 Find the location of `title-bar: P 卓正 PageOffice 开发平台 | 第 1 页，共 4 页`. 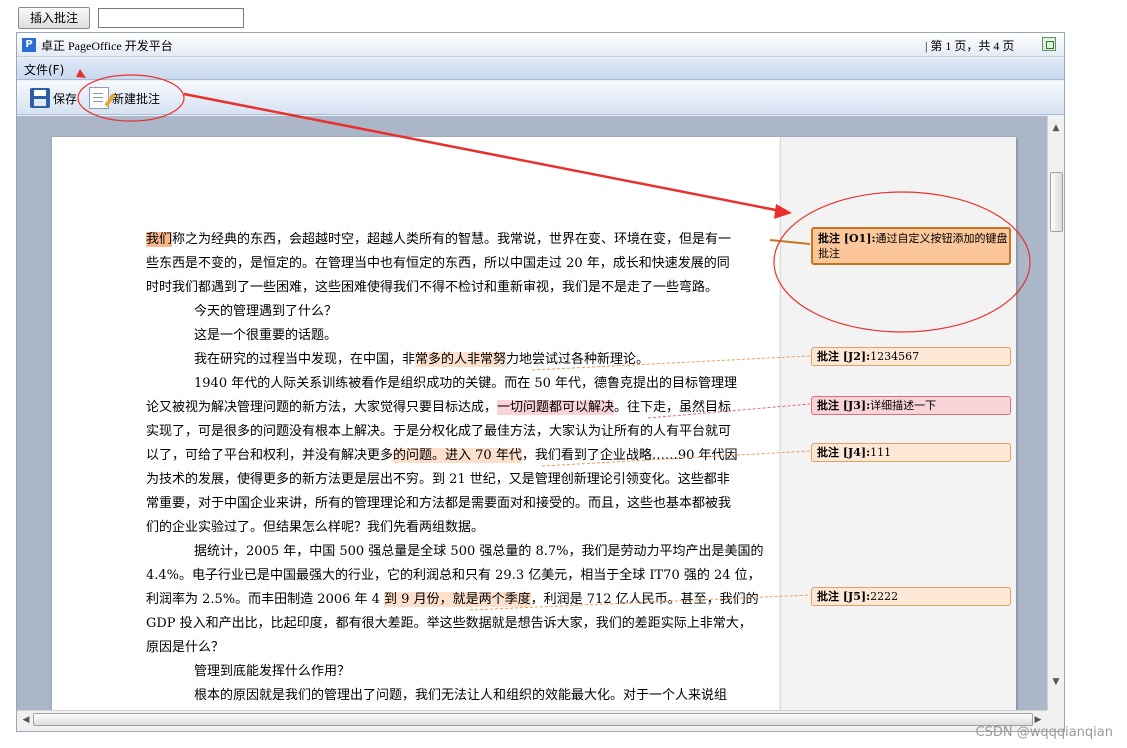

title-bar: P 卓正 PageOffice 开发平台 | 第 1 页，共 4 页 is located at coordinates (540, 45).